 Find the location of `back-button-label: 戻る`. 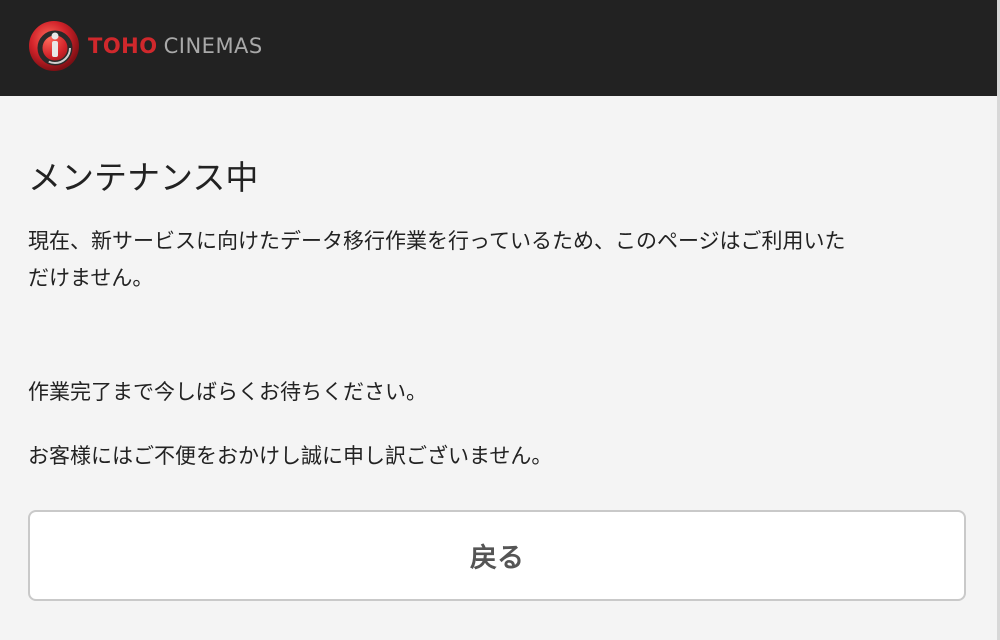

back-button-label: 戻る is located at coordinates (497, 558).